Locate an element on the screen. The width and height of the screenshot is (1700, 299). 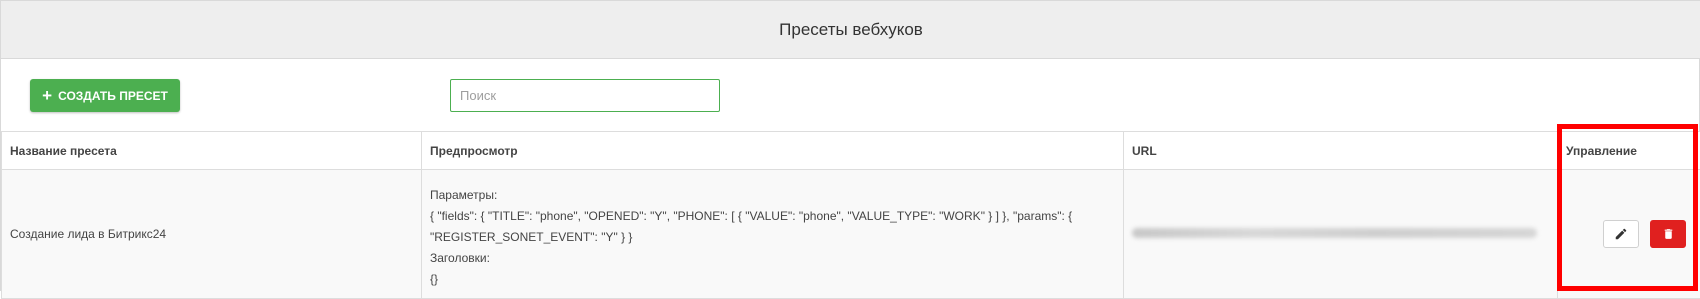
preview-params-label: Параметры: is located at coordinates (772, 195).